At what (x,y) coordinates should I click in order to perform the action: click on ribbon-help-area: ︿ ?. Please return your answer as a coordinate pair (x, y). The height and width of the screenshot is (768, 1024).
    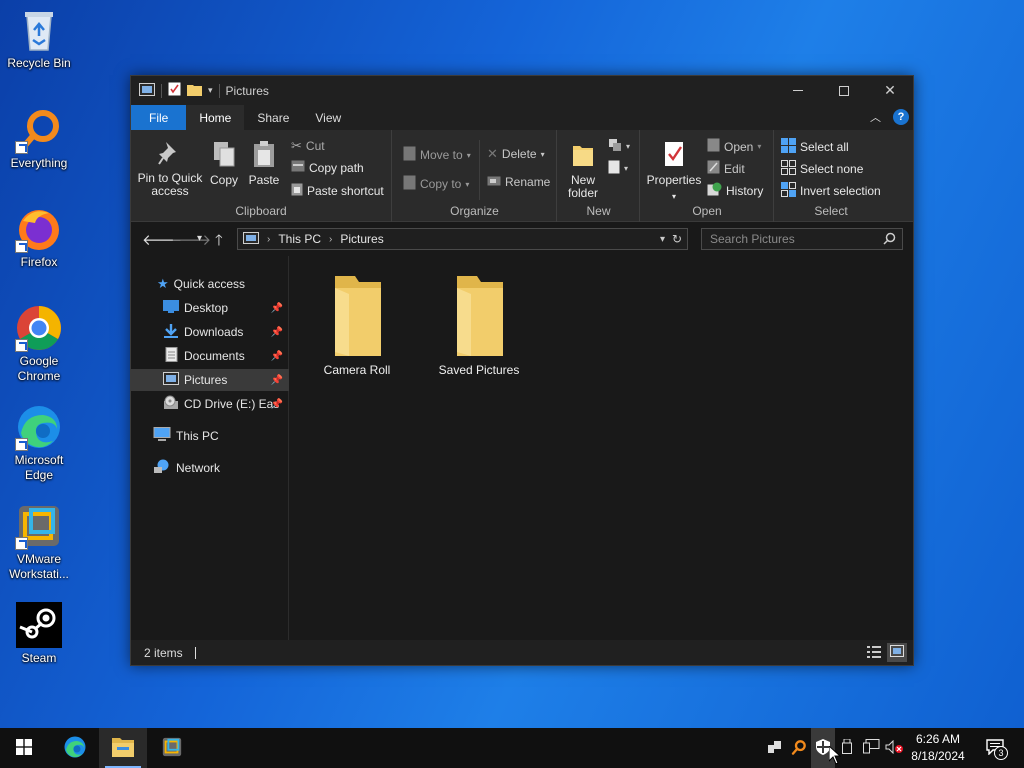
    Looking at the image, I should click on (889, 117).